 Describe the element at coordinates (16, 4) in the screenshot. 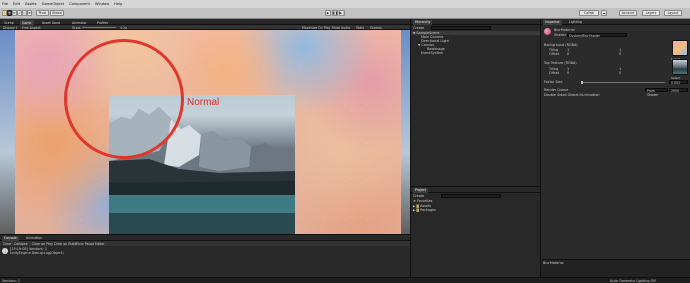

I see `menu-edit: Edit` at that location.